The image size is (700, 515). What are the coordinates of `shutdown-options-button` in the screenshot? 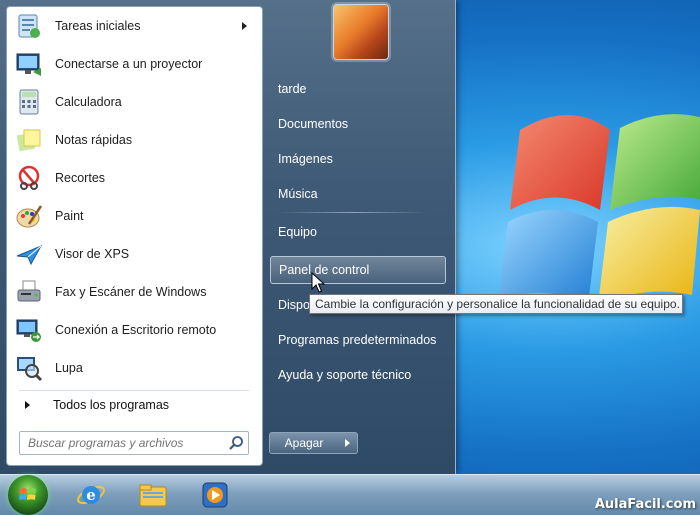 It's located at (347, 443).